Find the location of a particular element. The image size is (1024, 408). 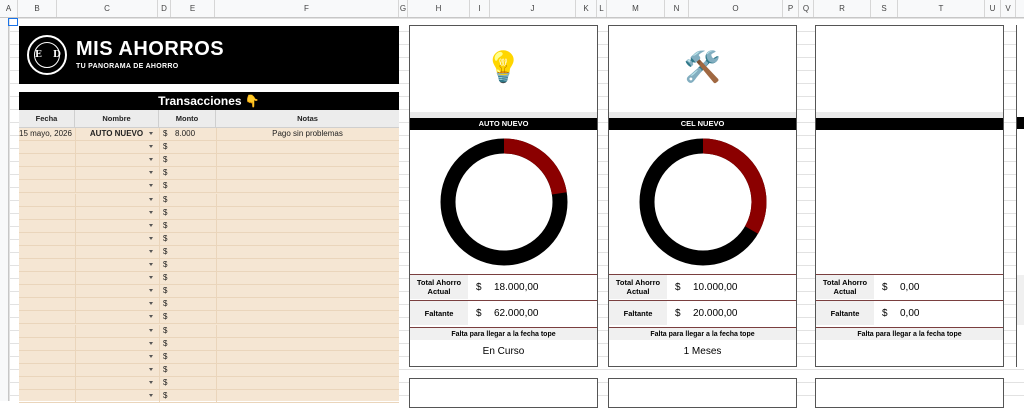

column-header-cell: M is located at coordinates (636, 8).